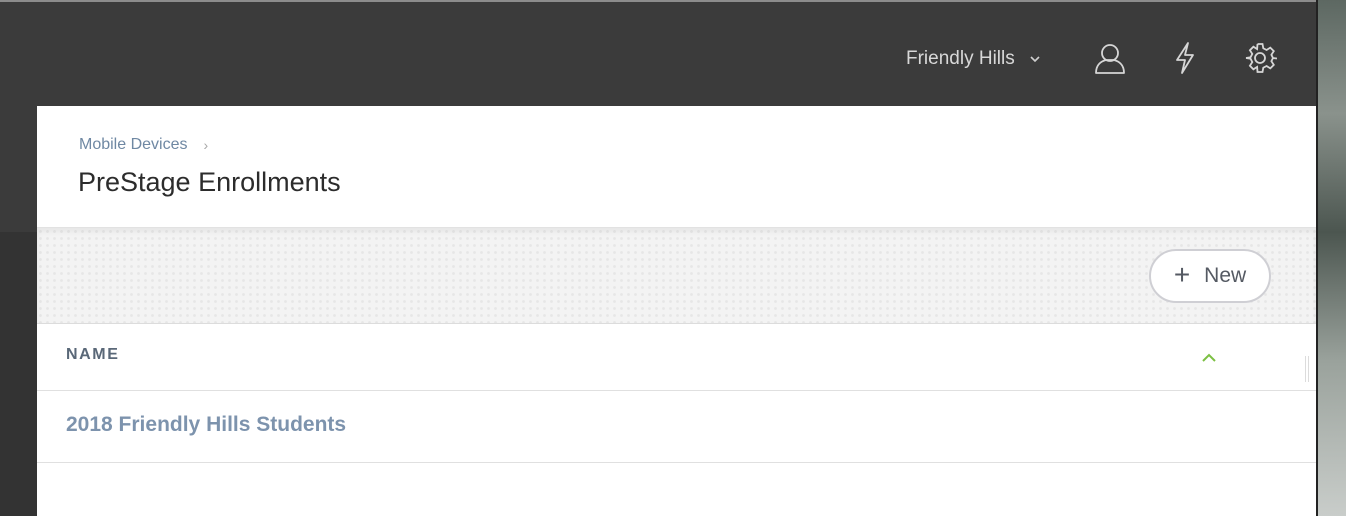 The image size is (1346, 516). I want to click on column-resize-handle, so click(1307, 369).